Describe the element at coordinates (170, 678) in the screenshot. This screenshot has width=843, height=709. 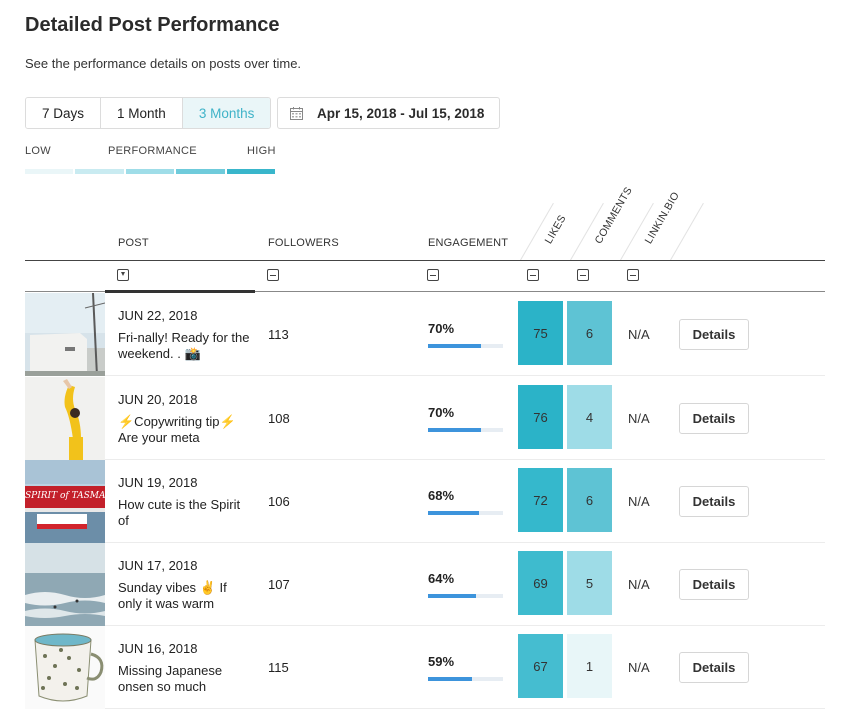
I see `post-caption: Missing Japanese onsen so much` at that location.